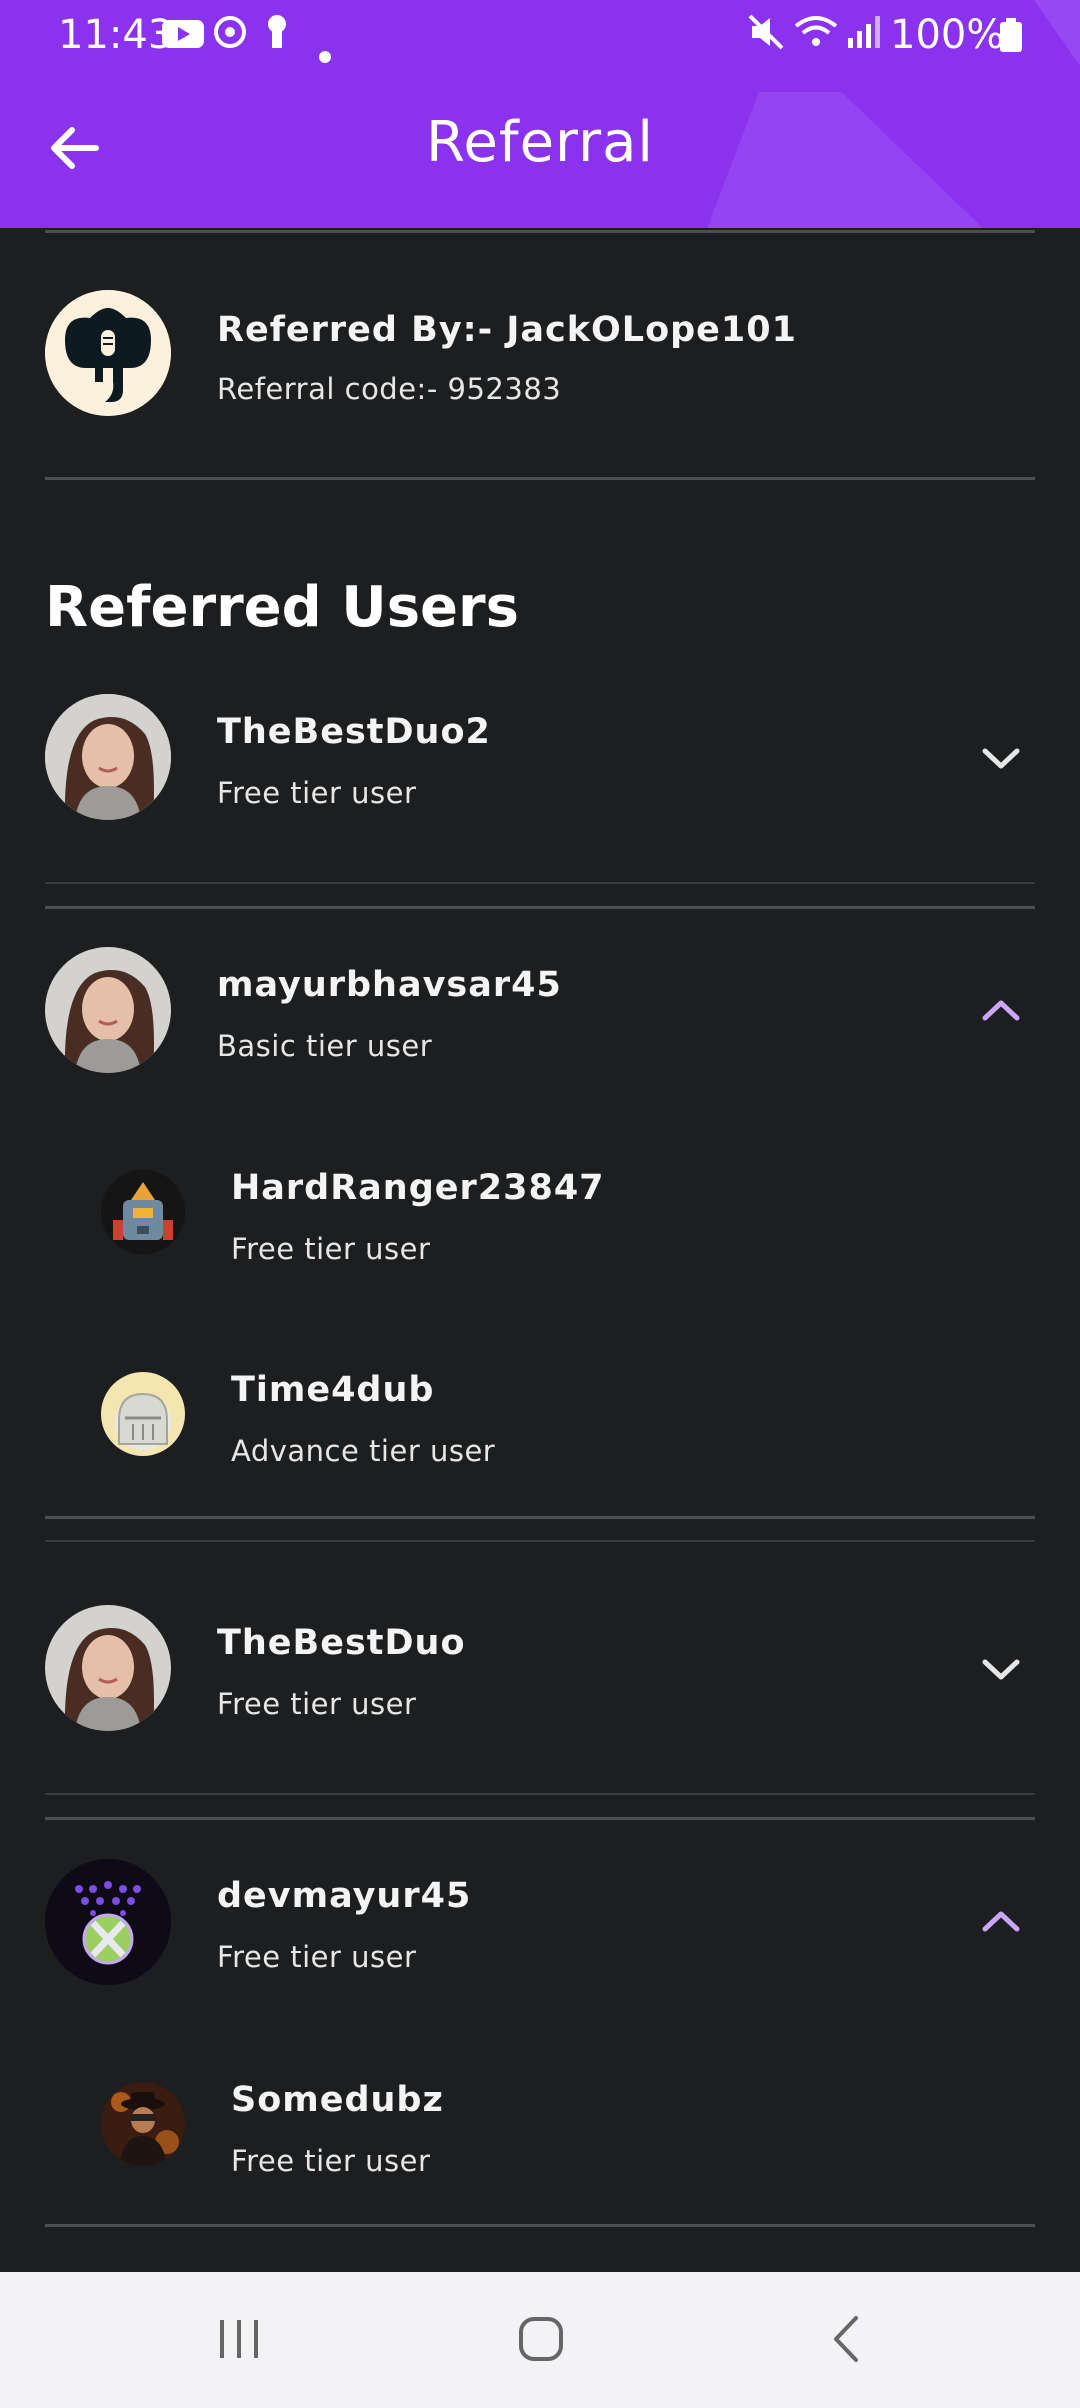  I want to click on system-navigation-bar, so click(540, 2340).